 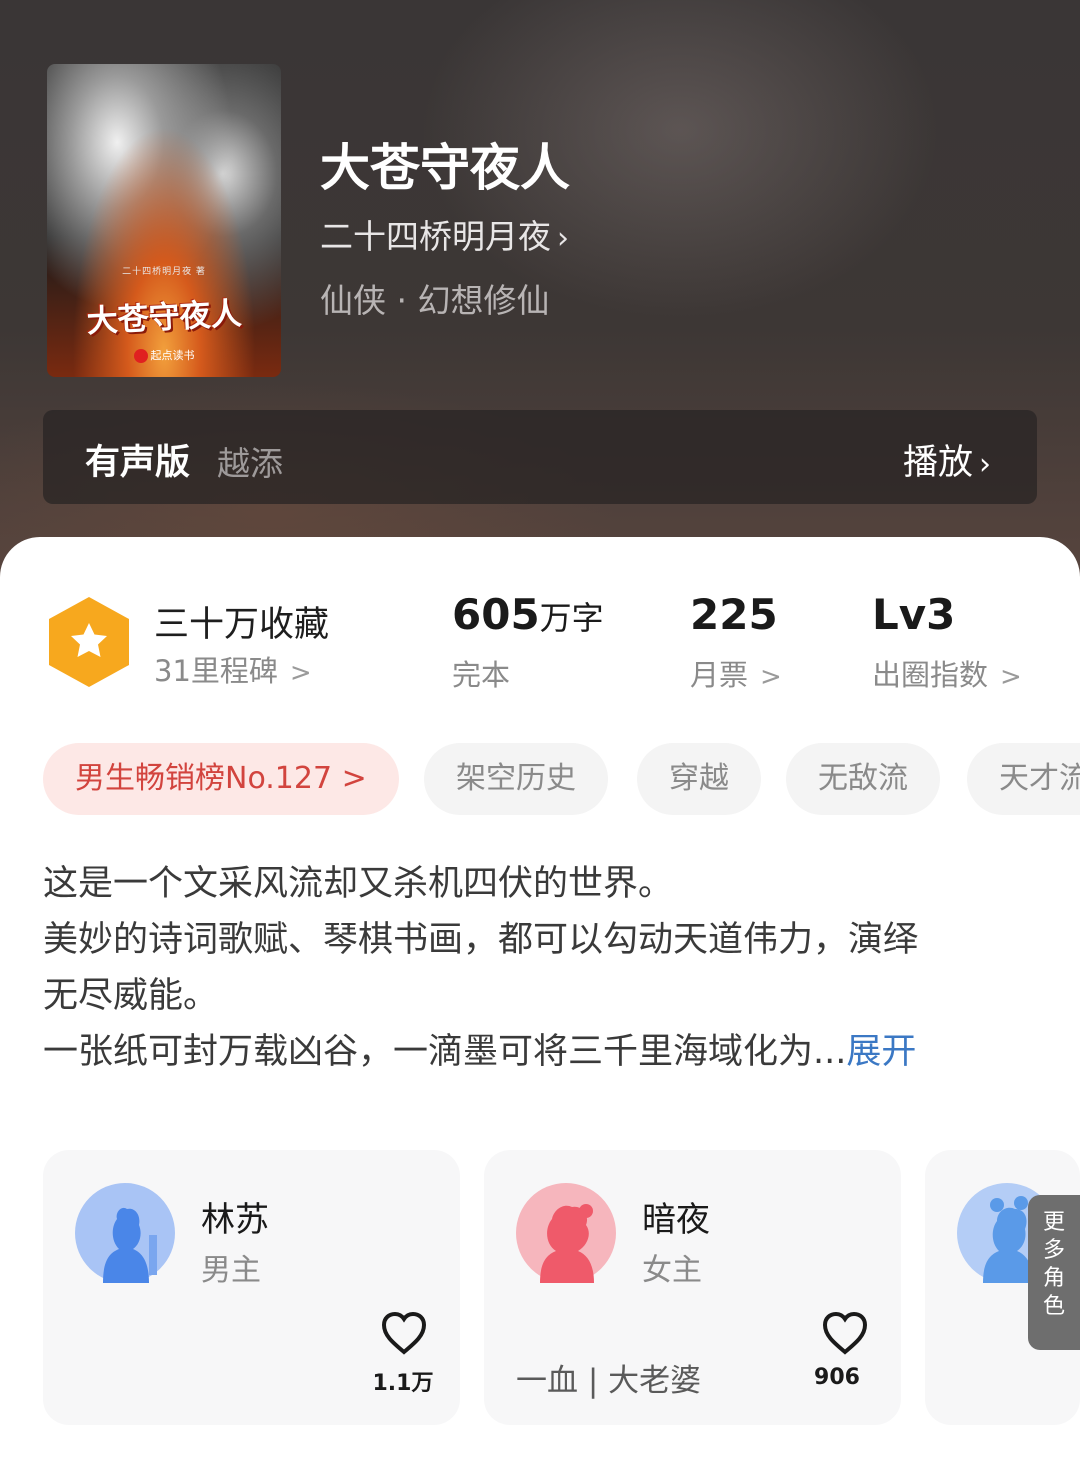 What do you see at coordinates (516, 779) in the screenshot?
I see `tag-alt-history: 架空历史` at bounding box center [516, 779].